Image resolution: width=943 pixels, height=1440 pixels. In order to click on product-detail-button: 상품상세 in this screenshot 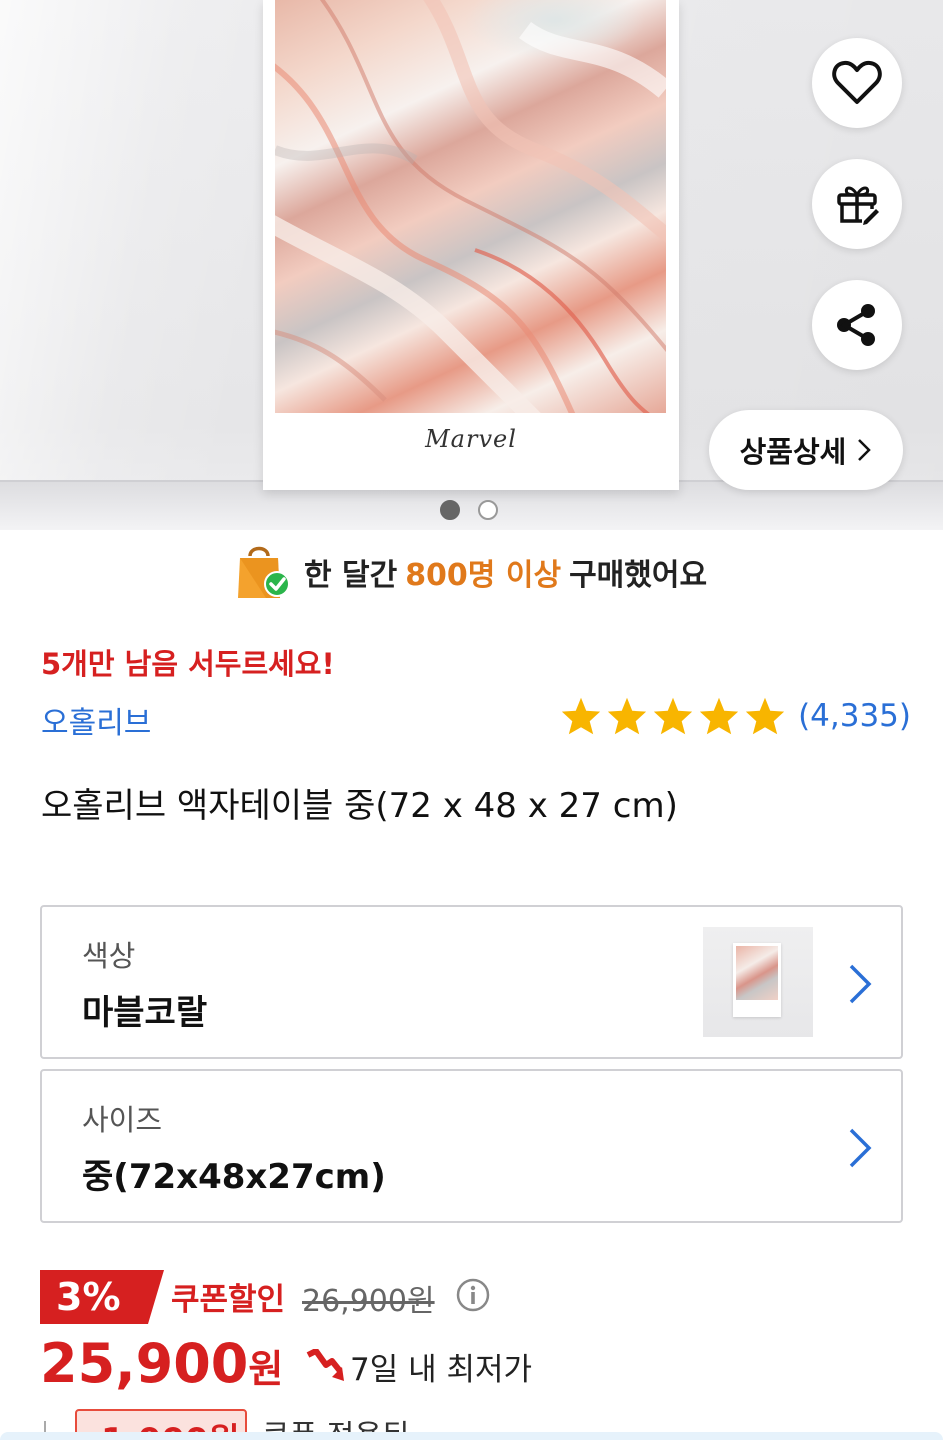, I will do `click(806, 450)`.